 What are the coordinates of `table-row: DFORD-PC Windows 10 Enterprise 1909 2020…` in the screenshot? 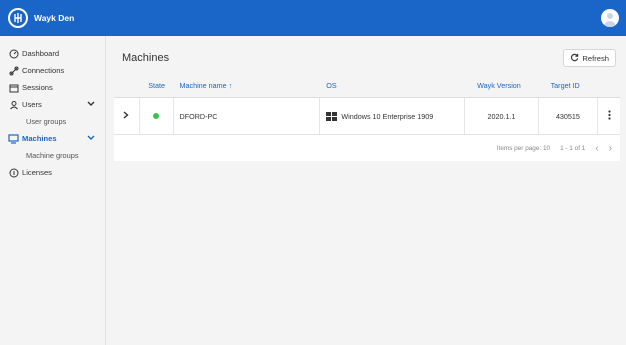 It's located at (367, 116).